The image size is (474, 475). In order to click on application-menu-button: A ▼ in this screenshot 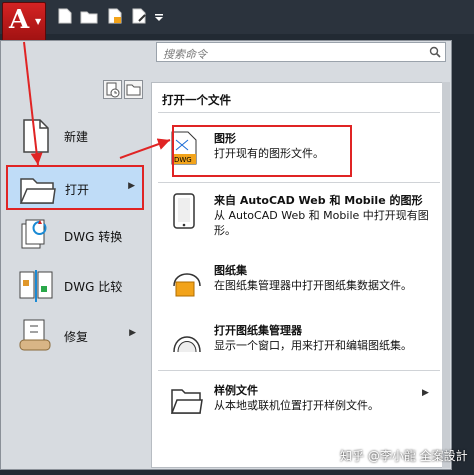, I will do `click(24, 22)`.